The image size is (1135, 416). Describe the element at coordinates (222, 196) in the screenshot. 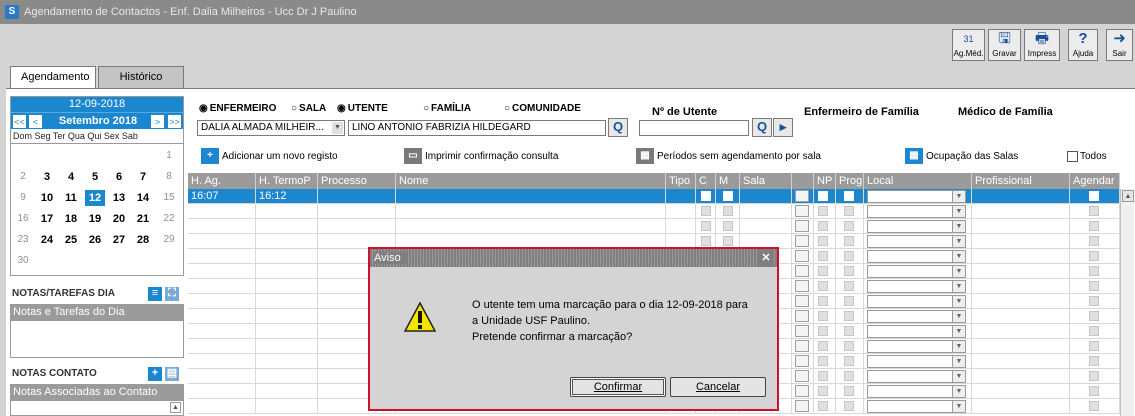

I see `table-cell: 16:07` at that location.